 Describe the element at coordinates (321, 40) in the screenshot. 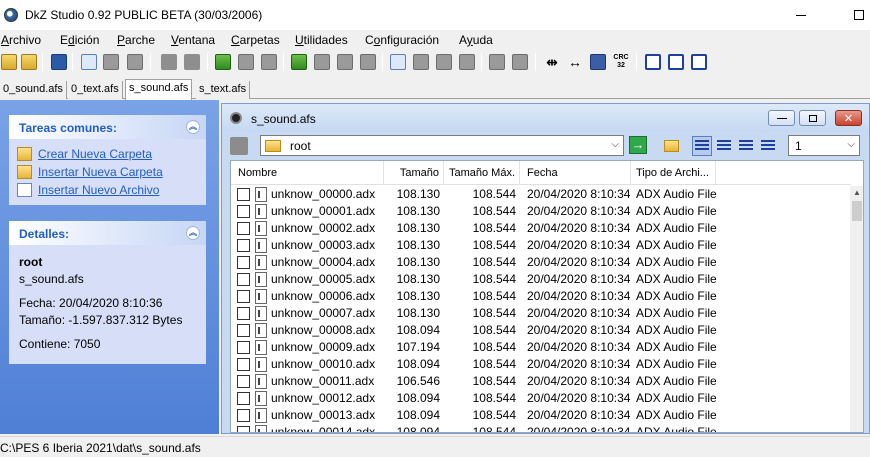

I see `menu-utilidades: Utilidades` at that location.